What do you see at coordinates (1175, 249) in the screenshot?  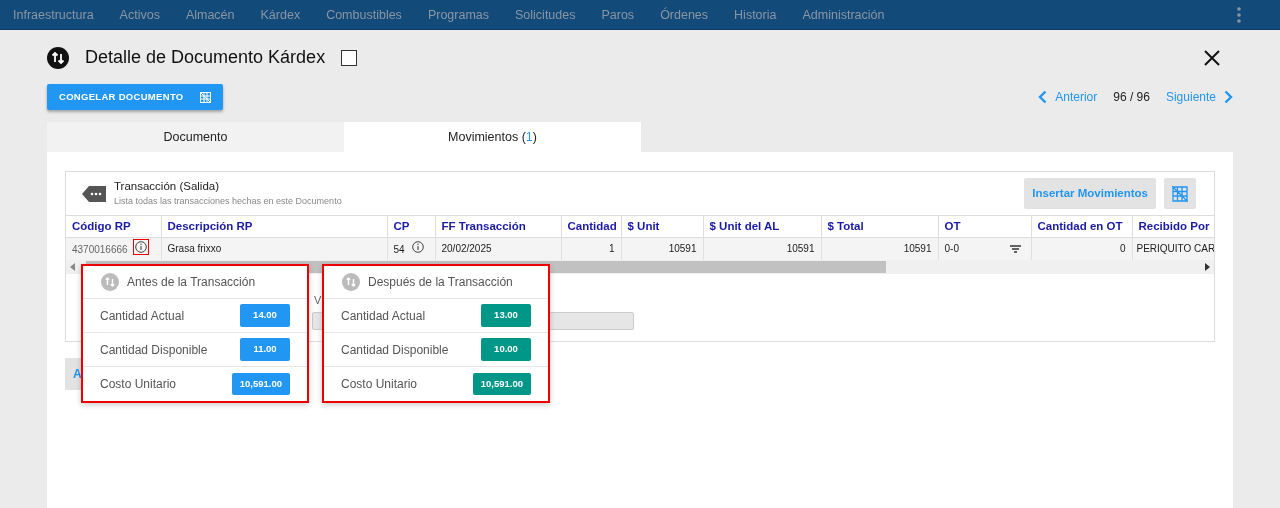 I see `table-cell: PERIQUITO CAR` at bounding box center [1175, 249].